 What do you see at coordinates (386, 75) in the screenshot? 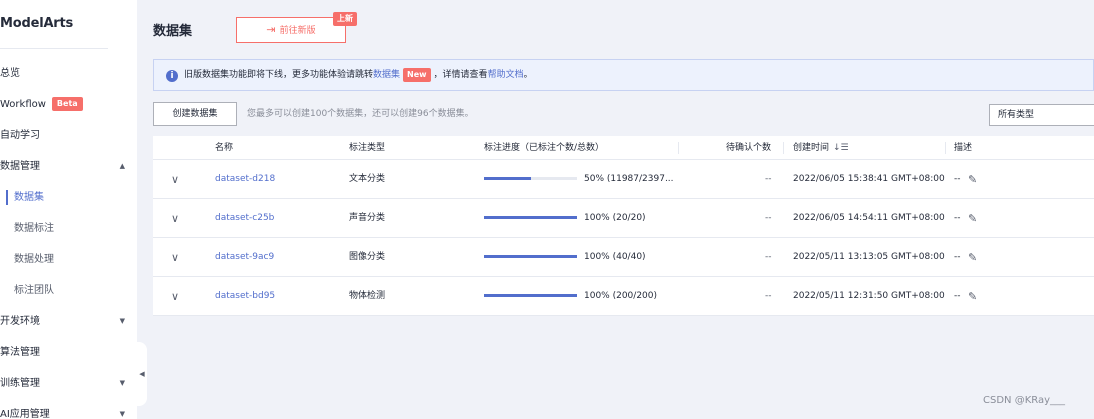
I see `dataset-link: 数据集` at bounding box center [386, 75].